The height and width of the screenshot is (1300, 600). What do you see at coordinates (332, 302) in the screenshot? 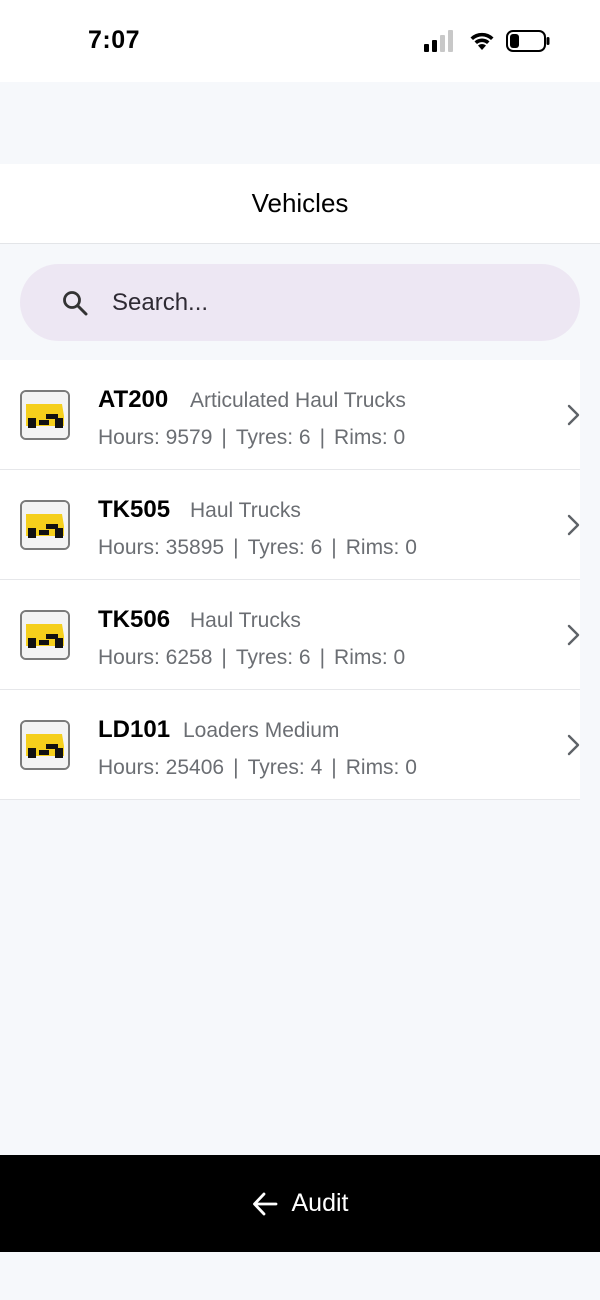
I see `search-input` at bounding box center [332, 302].